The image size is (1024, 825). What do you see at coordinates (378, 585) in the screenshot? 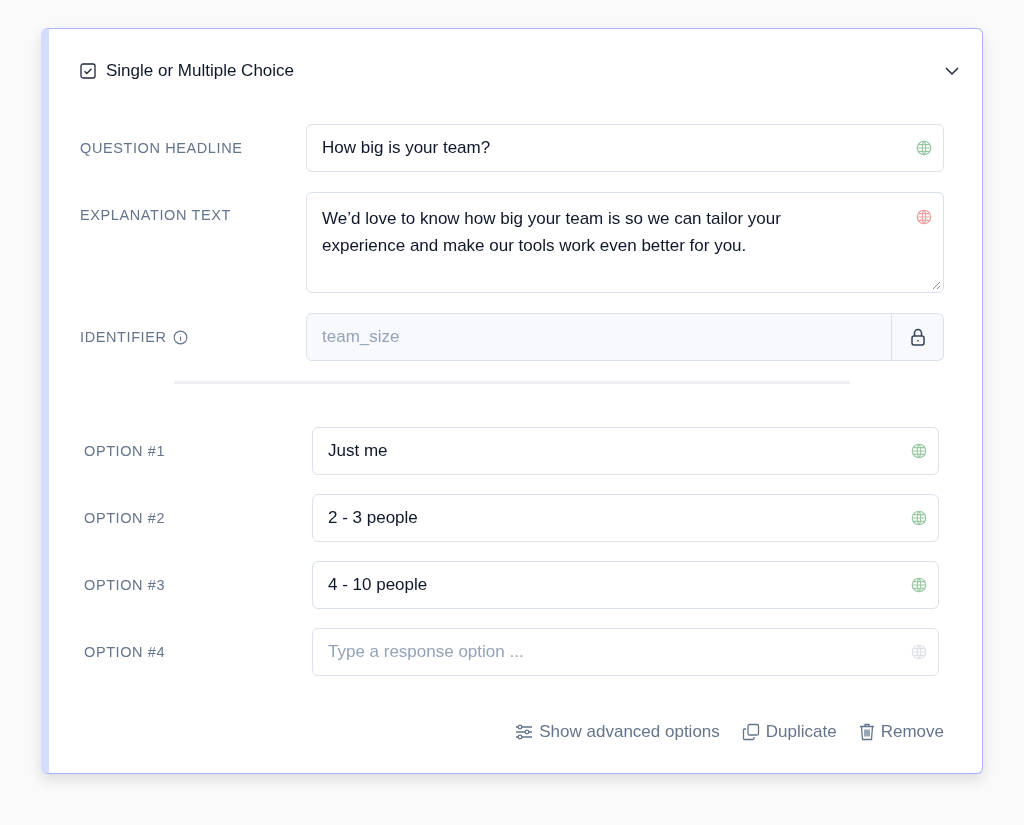
I see `field-value: 4 - 10 people` at bounding box center [378, 585].